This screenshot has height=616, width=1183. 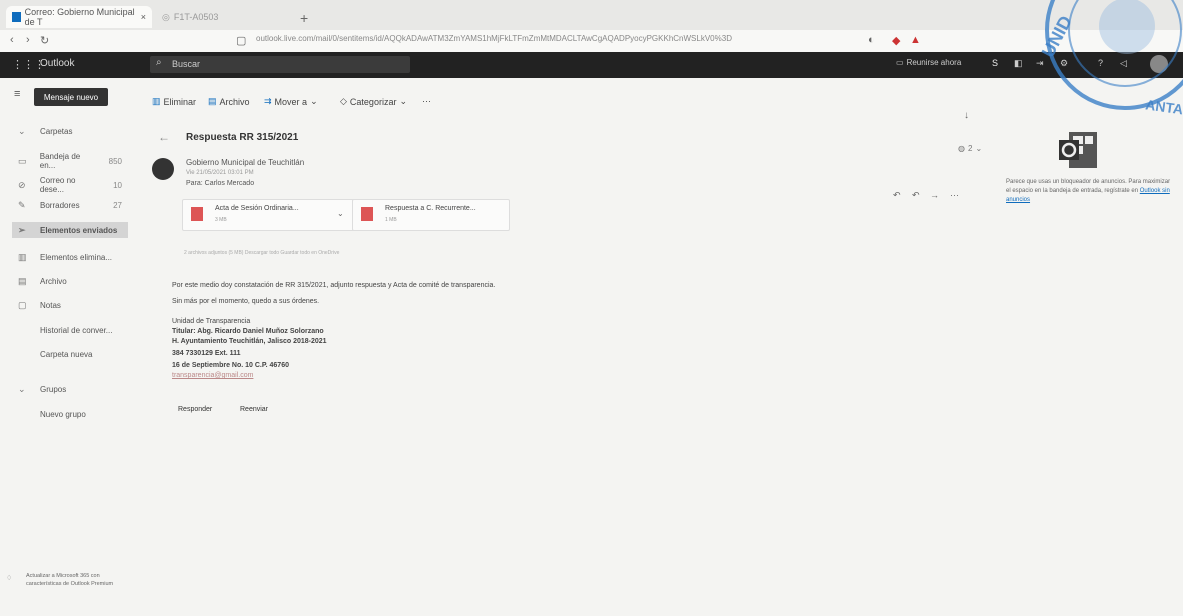 What do you see at coordinates (70, 305) in the screenshot?
I see `sidebar-item-notes: ▢ Notas` at bounding box center [70, 305].